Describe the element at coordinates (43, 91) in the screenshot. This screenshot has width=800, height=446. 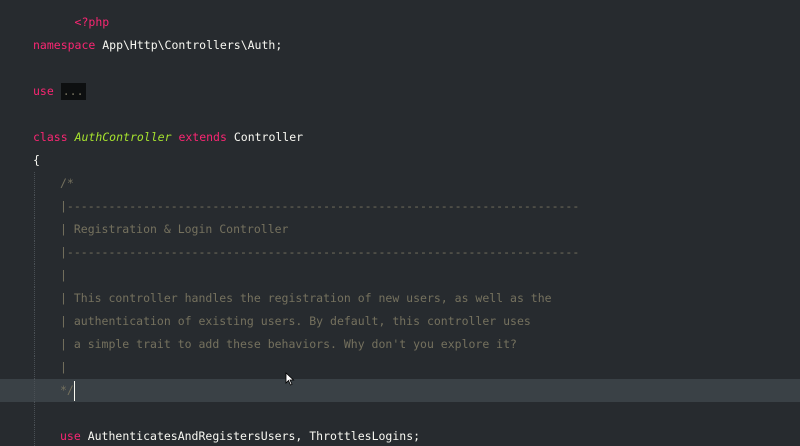
I see `use-keyword: use` at that location.